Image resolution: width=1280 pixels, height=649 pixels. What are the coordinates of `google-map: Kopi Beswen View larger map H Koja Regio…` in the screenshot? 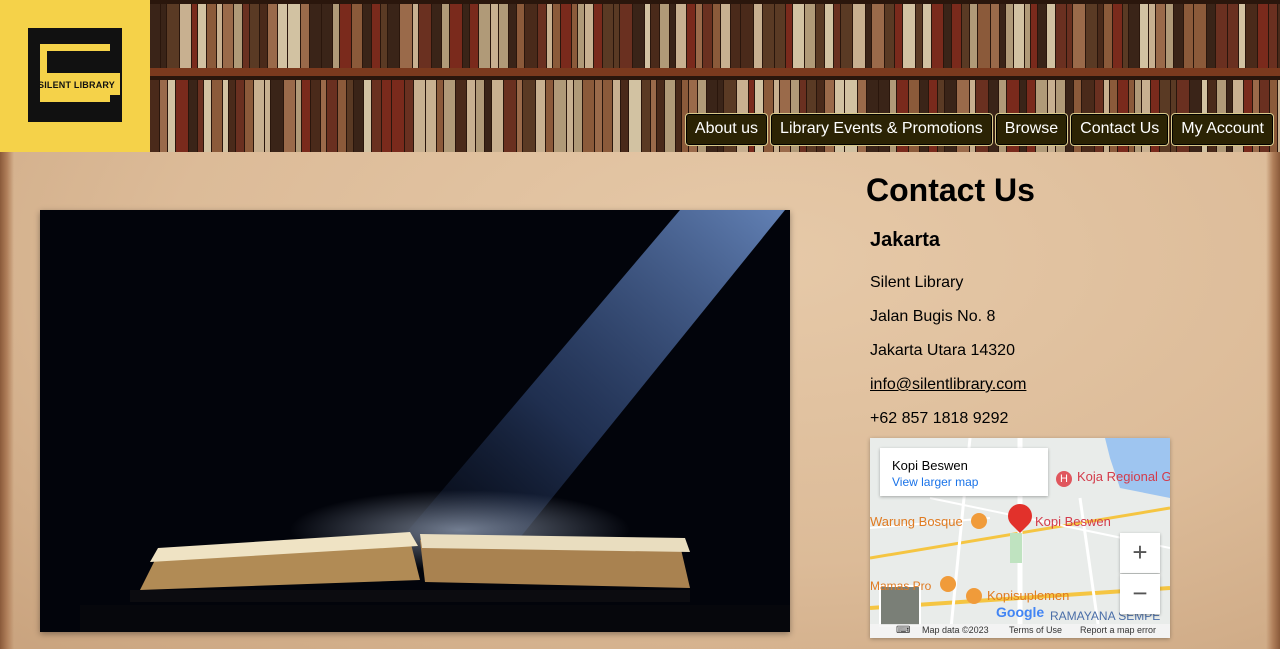 It's located at (1020, 538).